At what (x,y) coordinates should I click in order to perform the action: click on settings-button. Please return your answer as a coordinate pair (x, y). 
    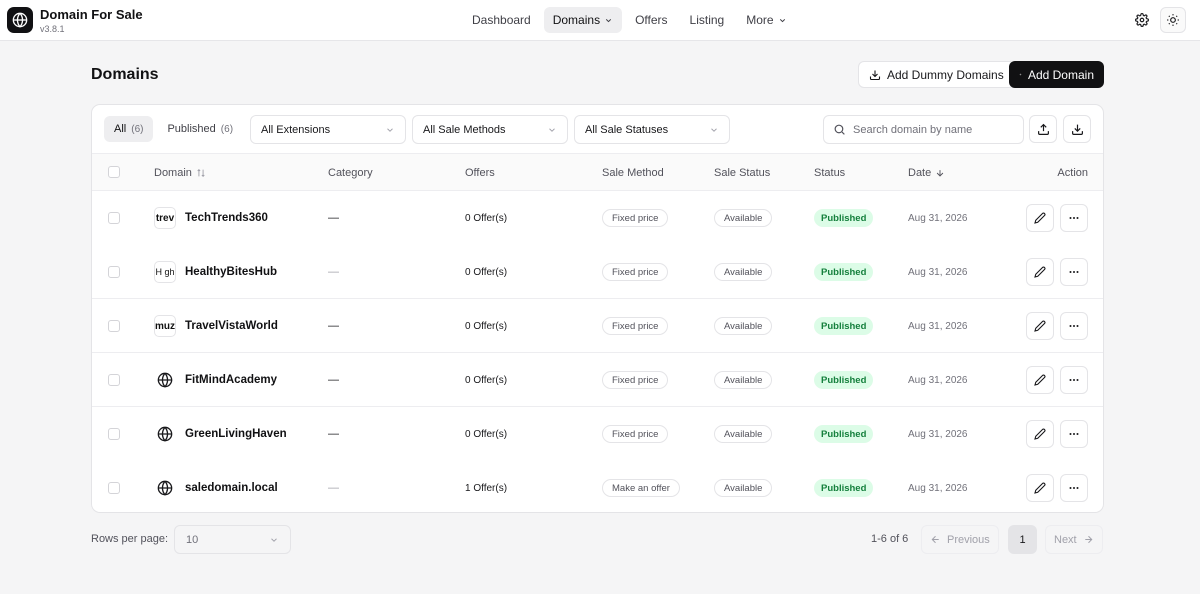
    Looking at the image, I should click on (1142, 20).